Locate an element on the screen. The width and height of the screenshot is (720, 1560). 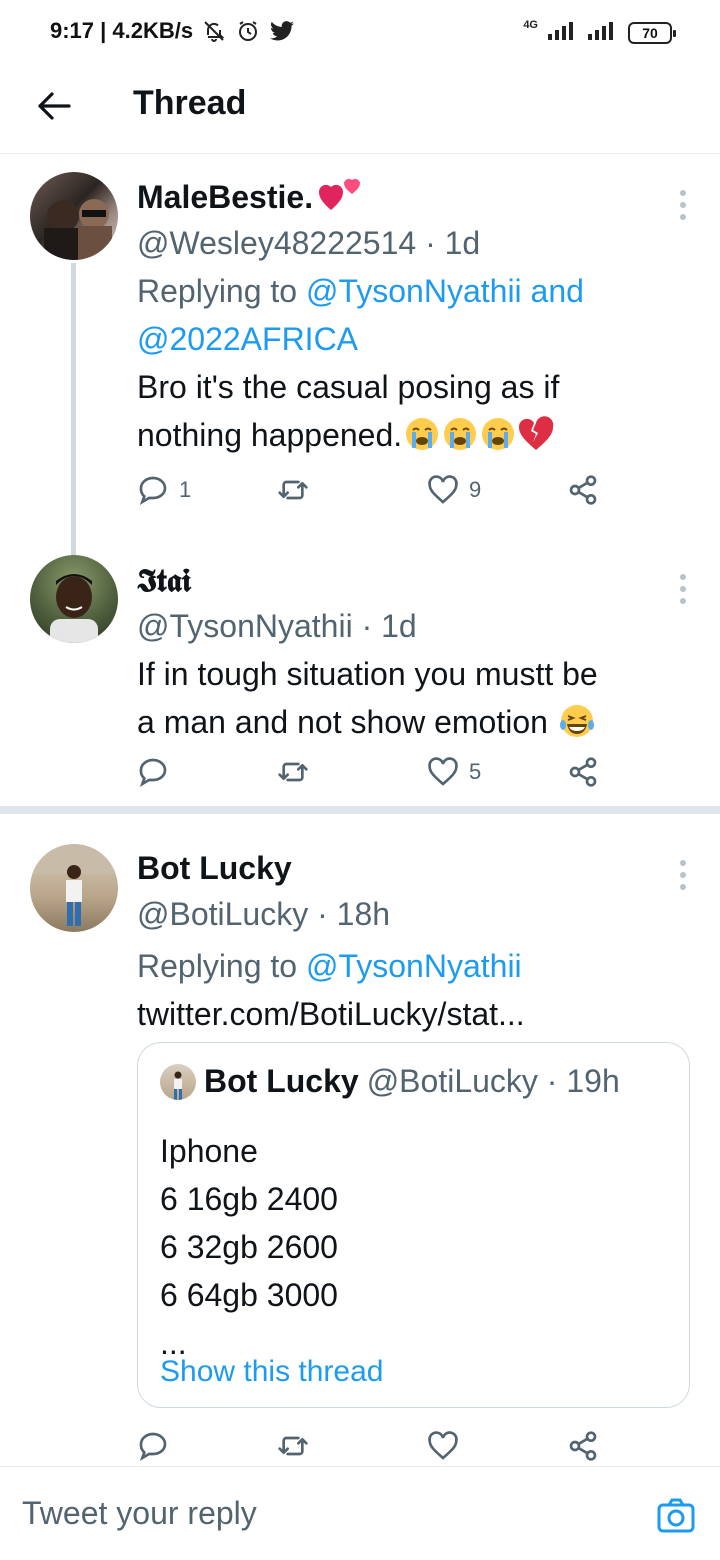
like-button: 5 is located at coordinates (454, 772).